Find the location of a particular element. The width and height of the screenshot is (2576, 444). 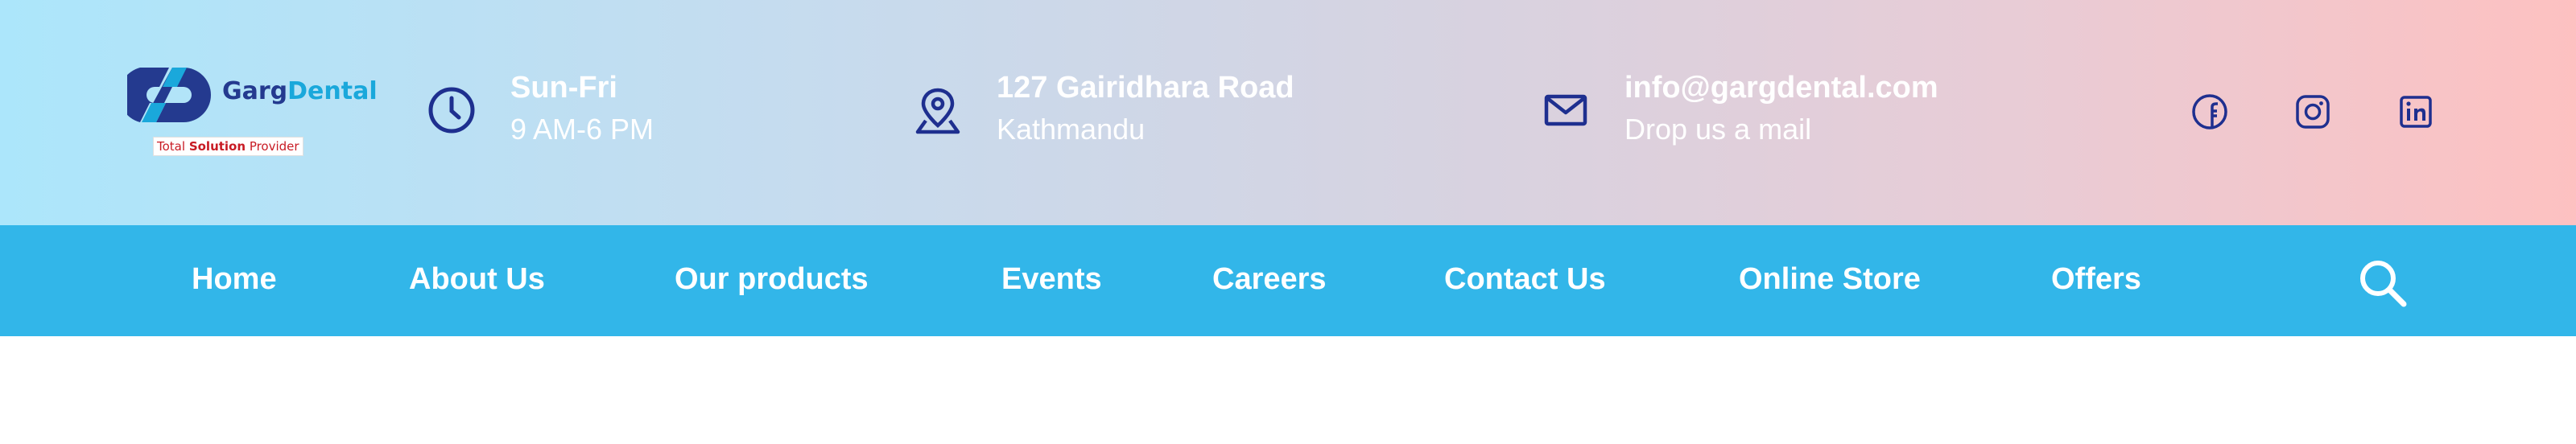

facebook-icon is located at coordinates (2210, 112).